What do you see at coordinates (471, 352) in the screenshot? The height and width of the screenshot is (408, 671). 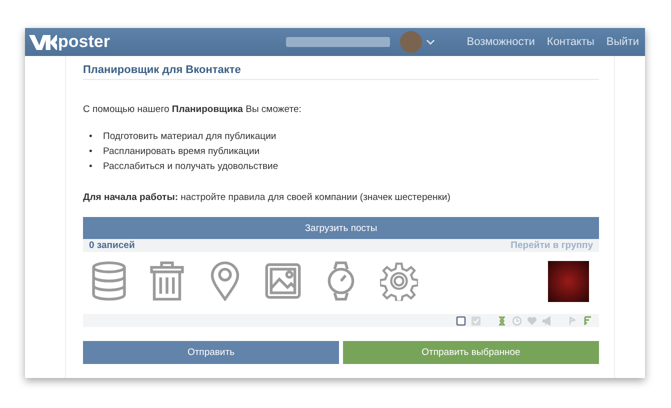 I see `send-button: Отправить выбранное` at bounding box center [471, 352].